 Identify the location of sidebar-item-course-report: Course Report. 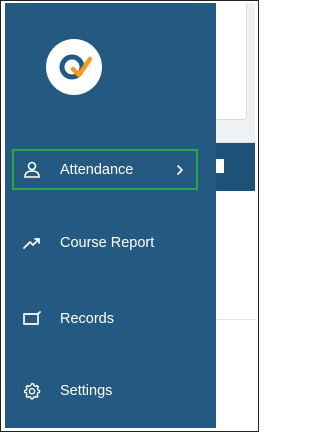
(110, 243).